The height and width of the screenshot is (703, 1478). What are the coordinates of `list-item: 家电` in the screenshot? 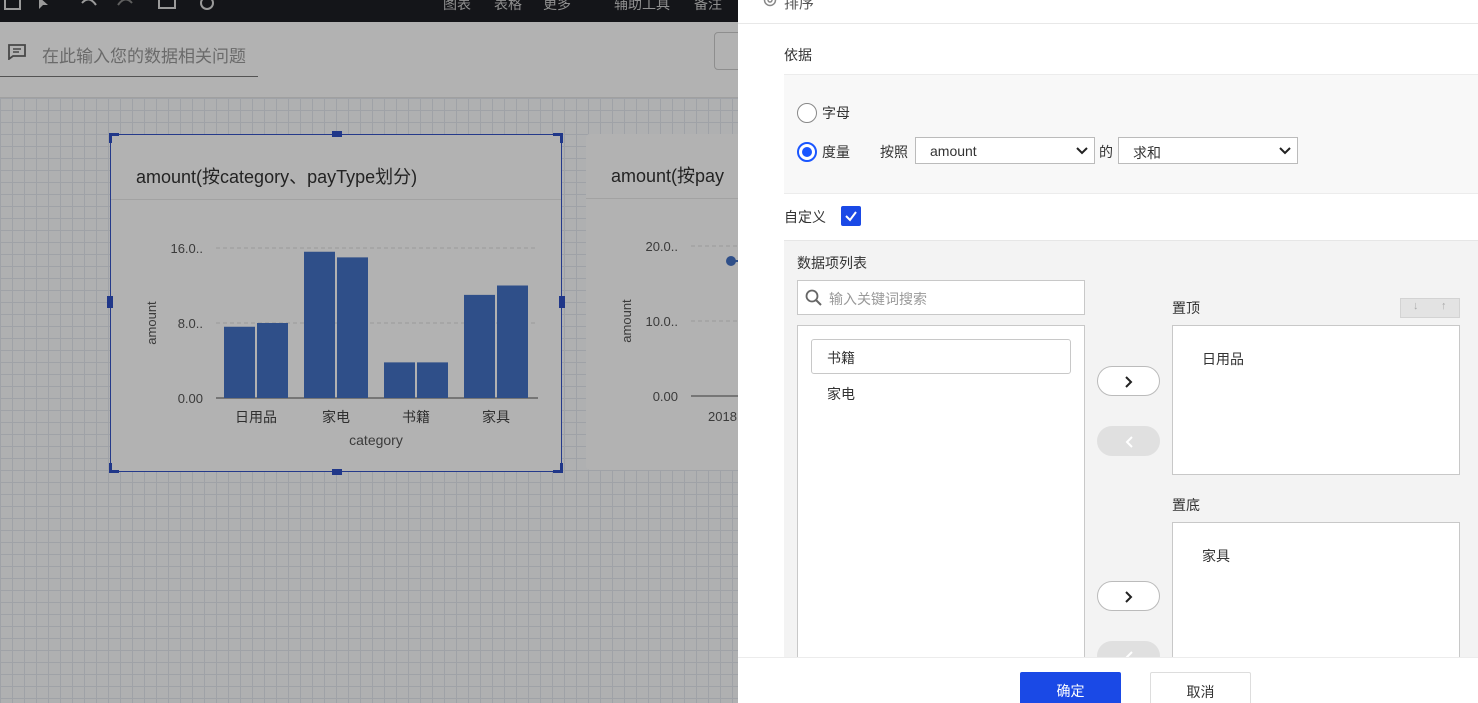 It's located at (841, 394).